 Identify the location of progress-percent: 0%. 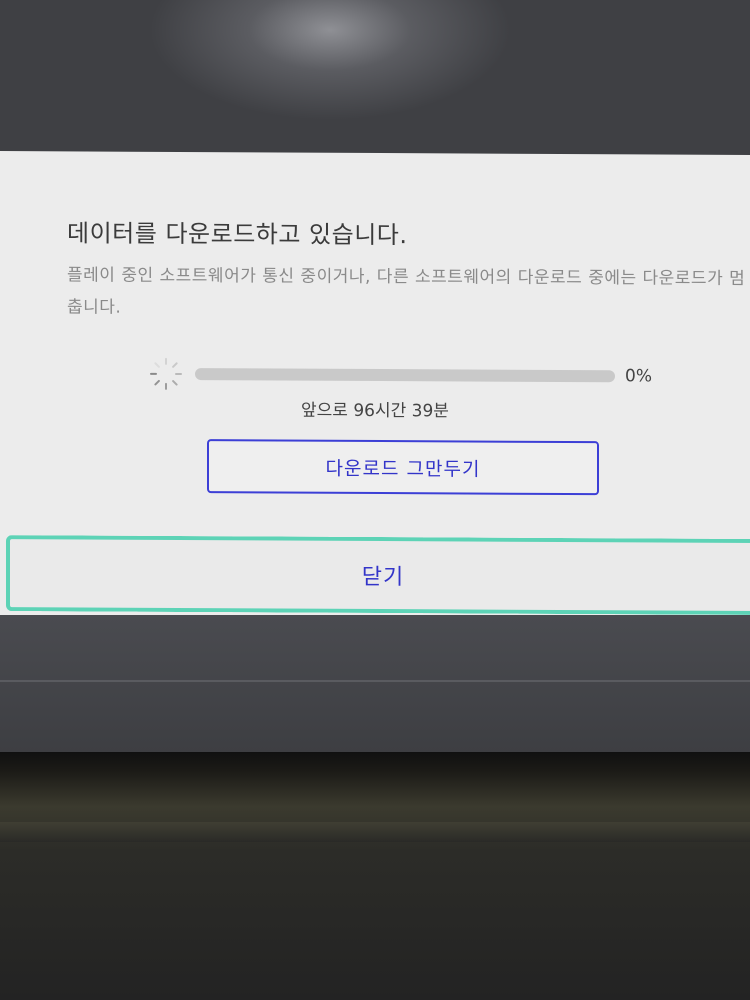
(638, 376).